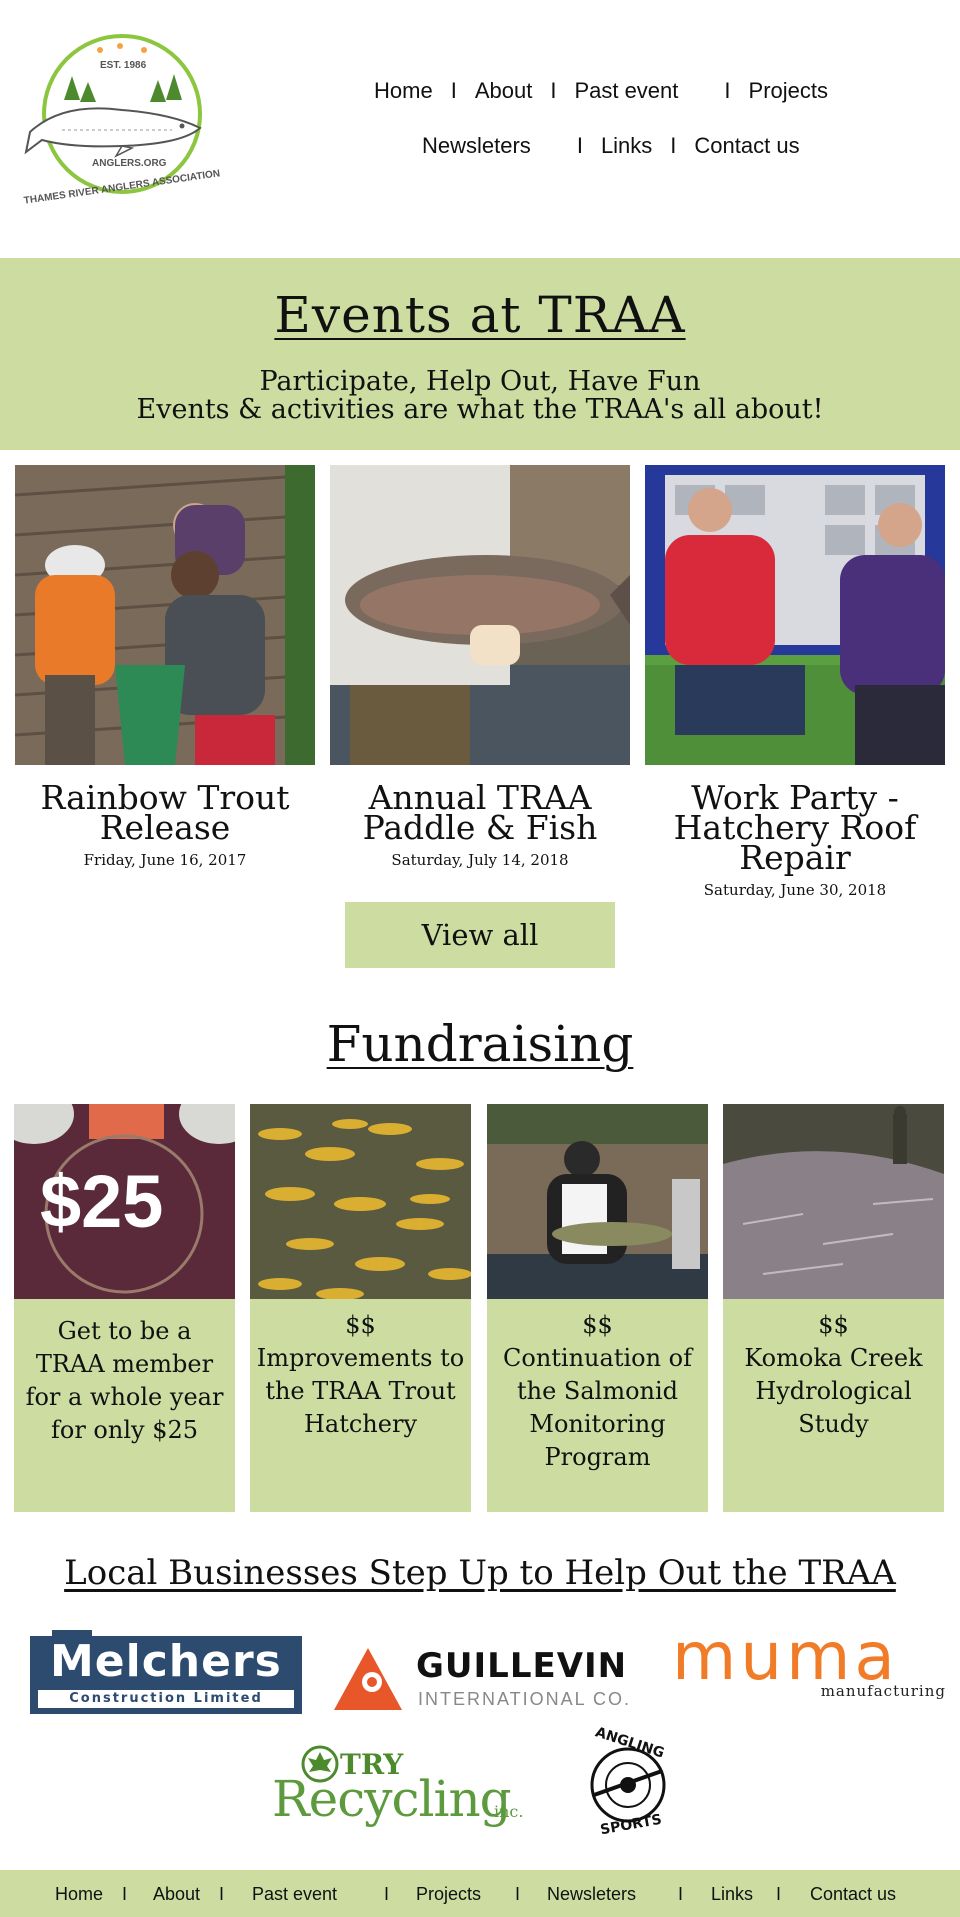 The image size is (960, 1917). Describe the element at coordinates (626, 146) in the screenshot. I see `nav-links: Links` at that location.